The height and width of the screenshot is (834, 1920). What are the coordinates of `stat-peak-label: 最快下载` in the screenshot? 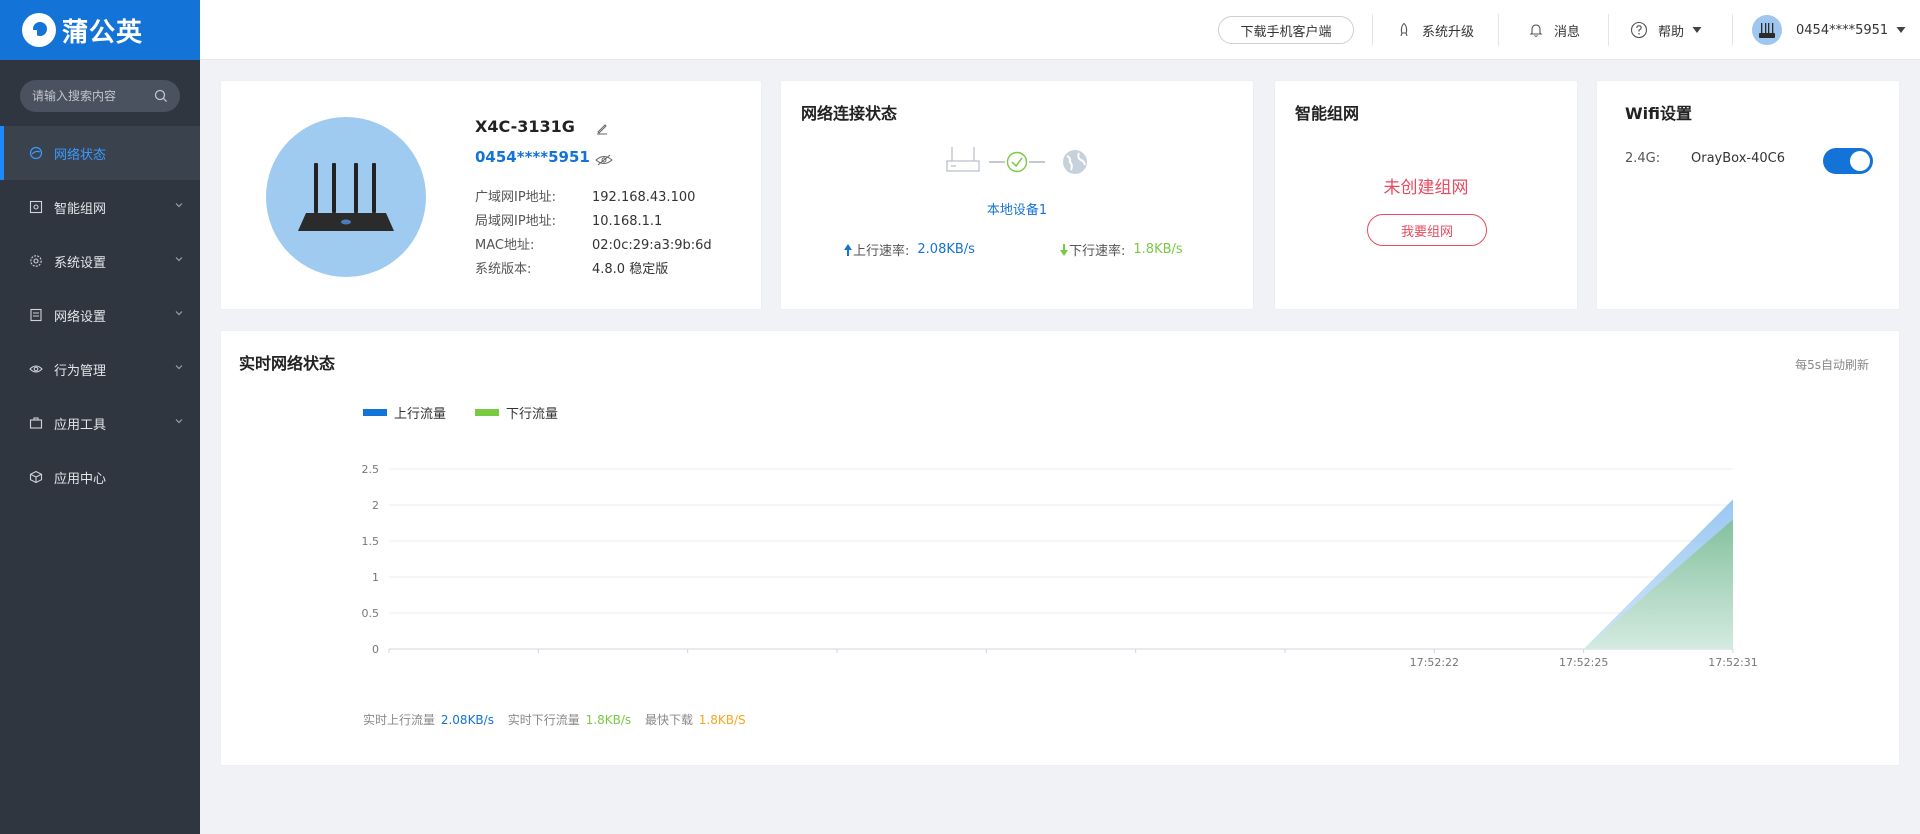 It's located at (668, 720).